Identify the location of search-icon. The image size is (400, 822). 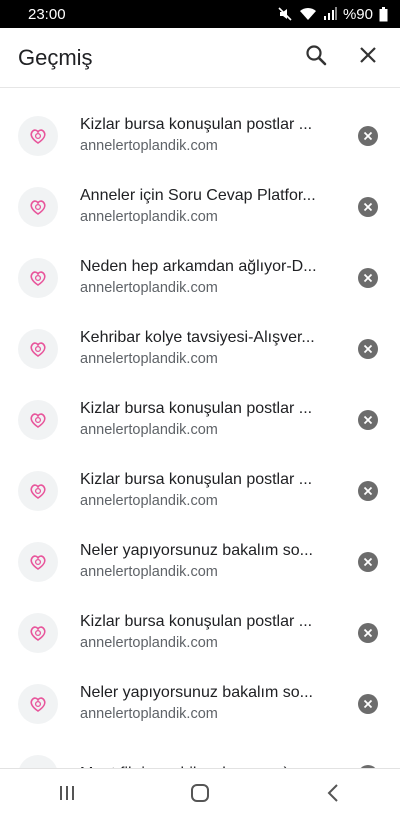
(316, 57).